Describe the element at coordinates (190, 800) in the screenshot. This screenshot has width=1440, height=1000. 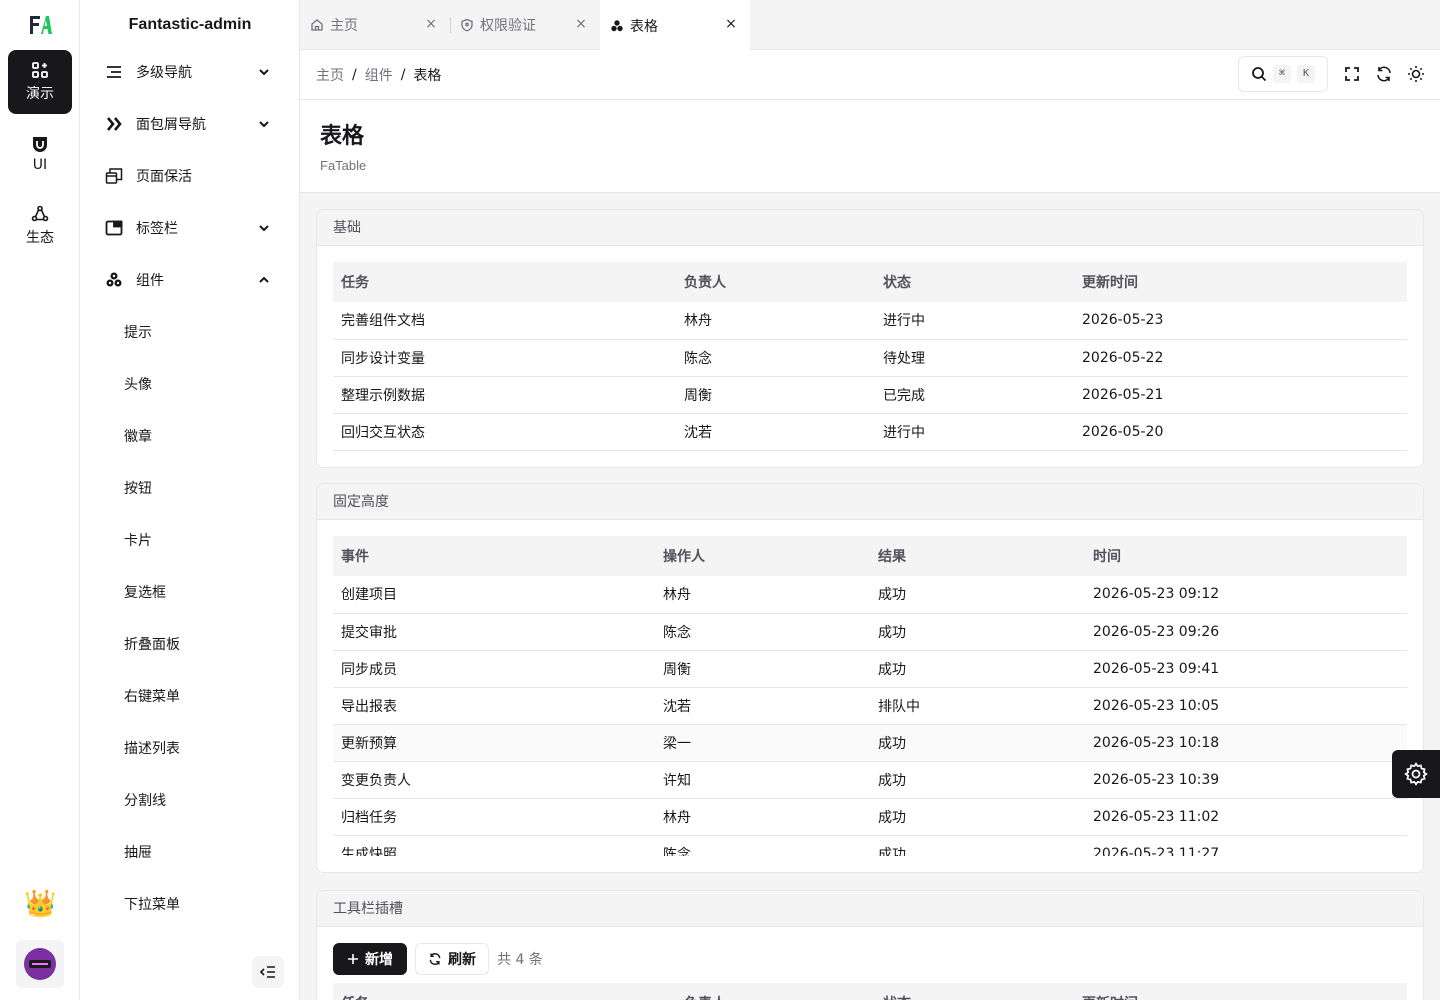
I see `submenu-item: 分割线` at that location.